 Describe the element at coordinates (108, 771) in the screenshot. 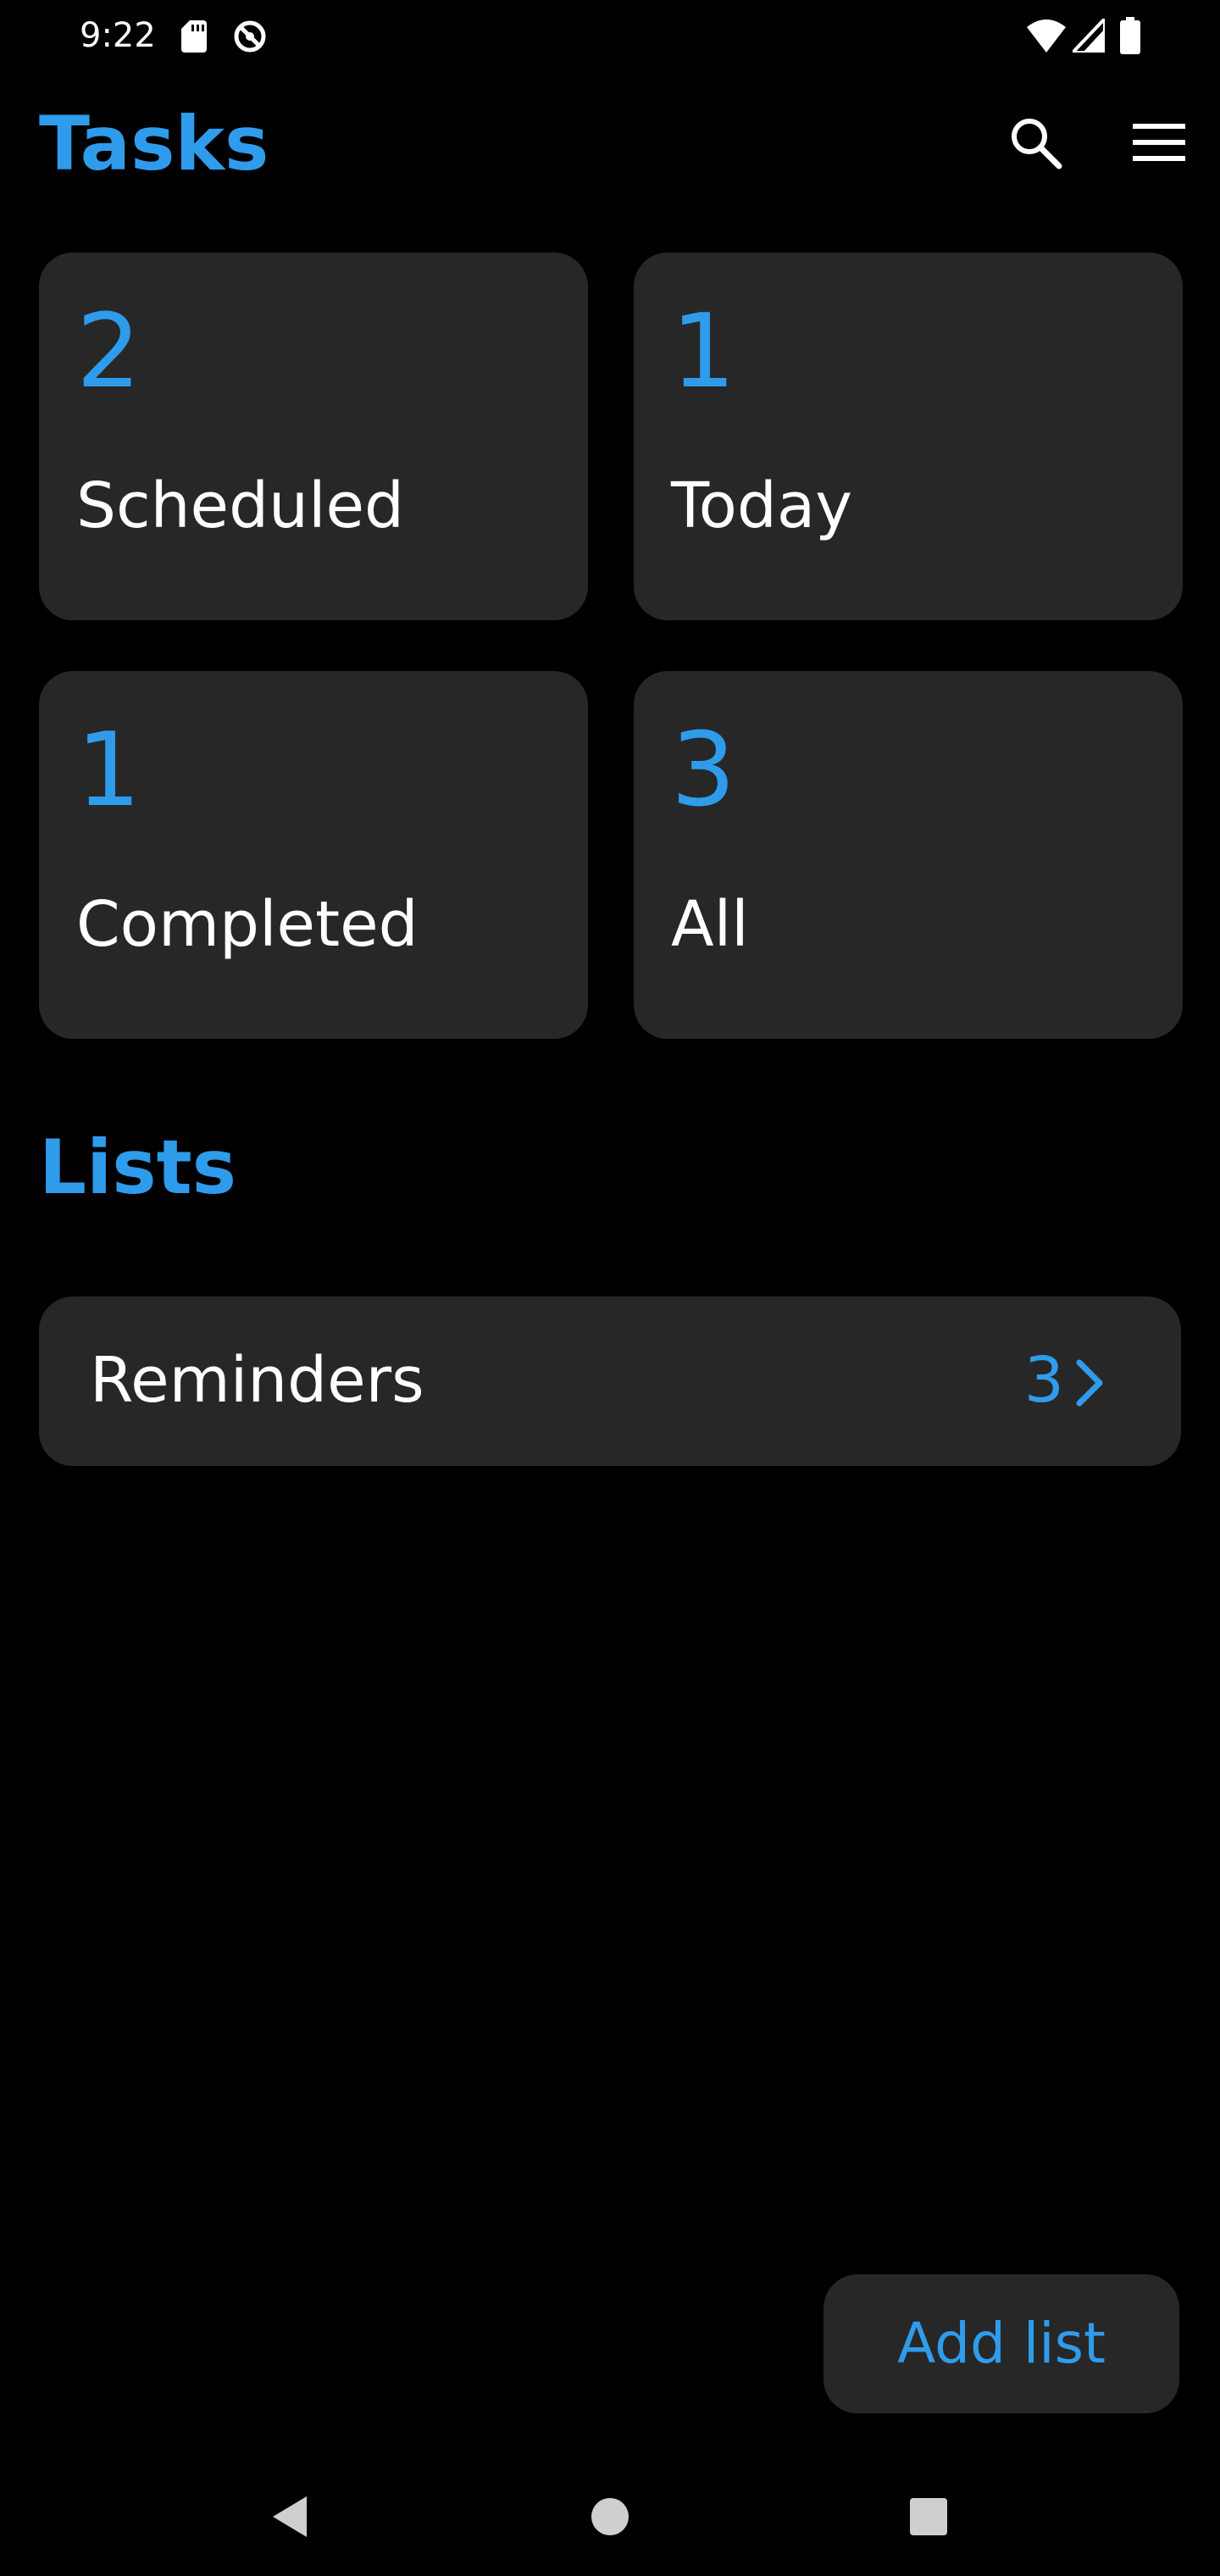

I see `completed-count: 1` at that location.